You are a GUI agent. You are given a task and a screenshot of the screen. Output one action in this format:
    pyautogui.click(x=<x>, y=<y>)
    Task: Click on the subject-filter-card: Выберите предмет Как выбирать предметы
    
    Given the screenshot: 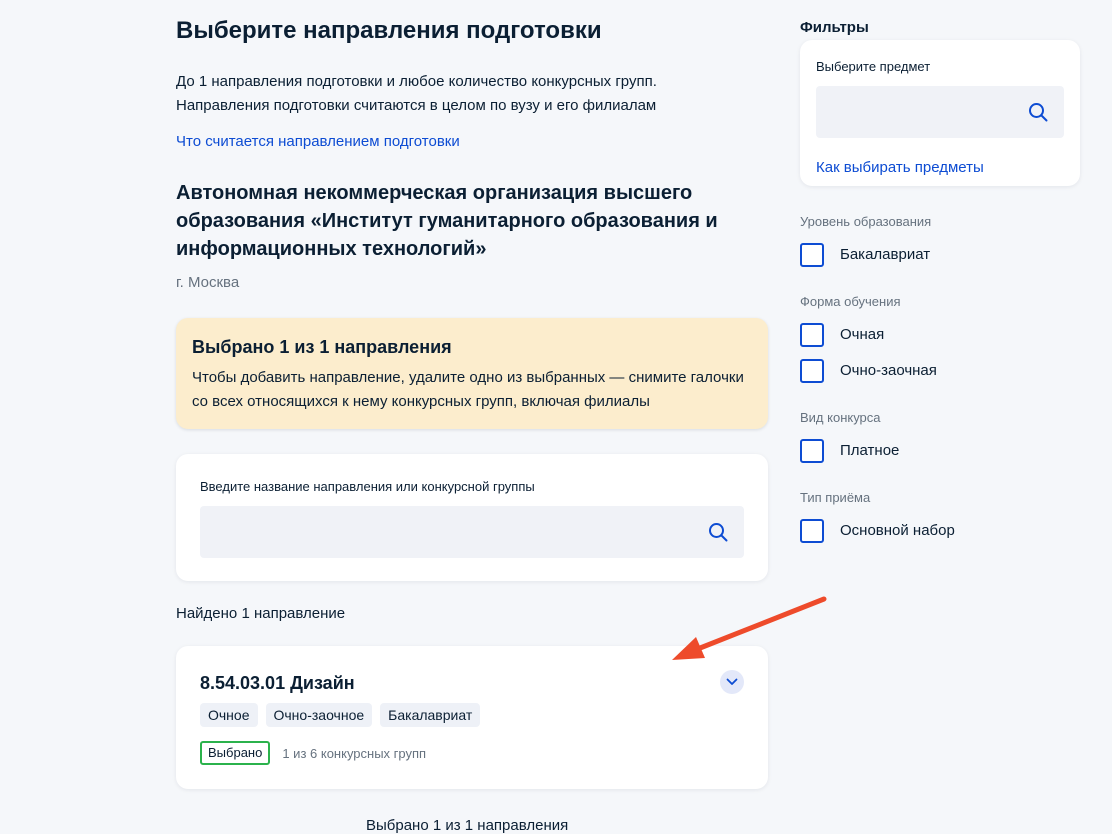 What is the action you would take?
    pyautogui.click(x=940, y=113)
    